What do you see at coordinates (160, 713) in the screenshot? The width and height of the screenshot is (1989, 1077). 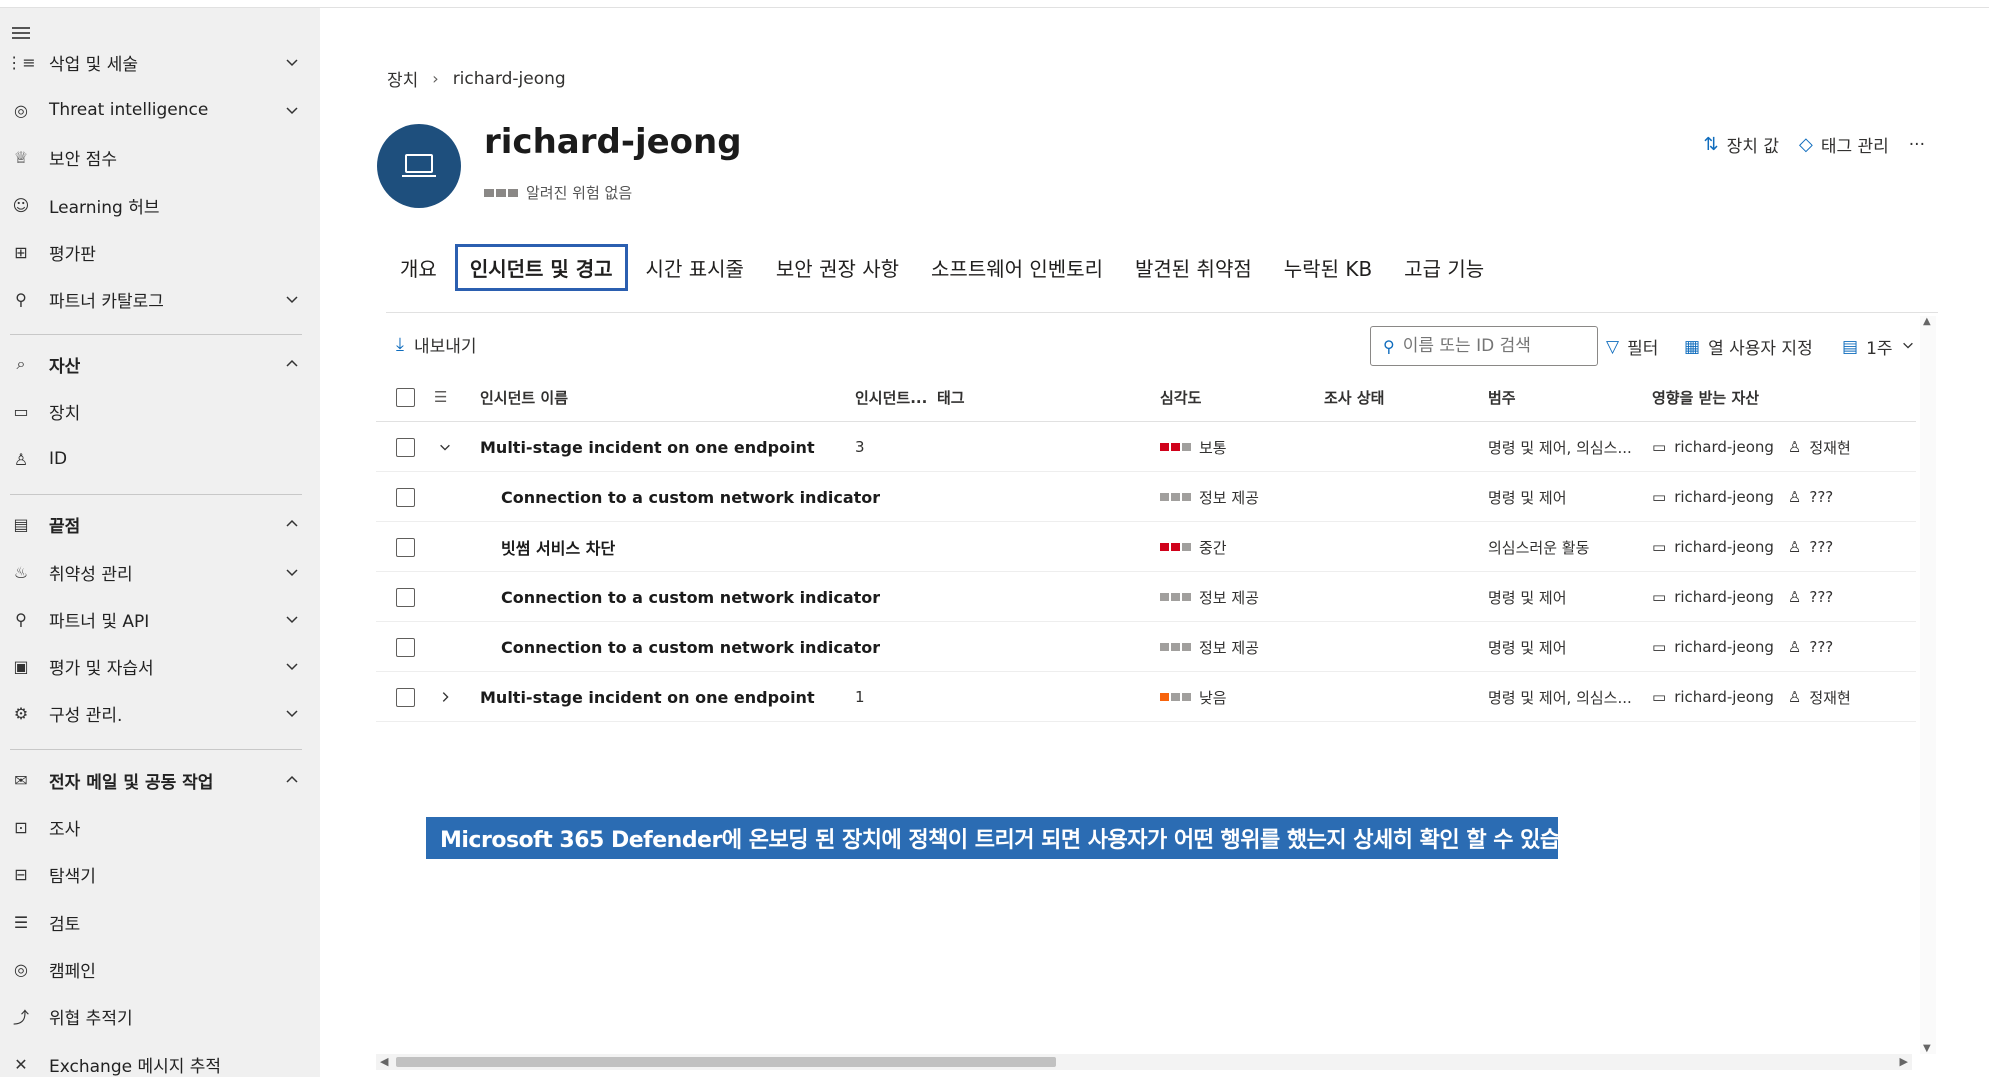 I see `sidebar-item-configuration-management: ⚙ 구성 관리.` at bounding box center [160, 713].